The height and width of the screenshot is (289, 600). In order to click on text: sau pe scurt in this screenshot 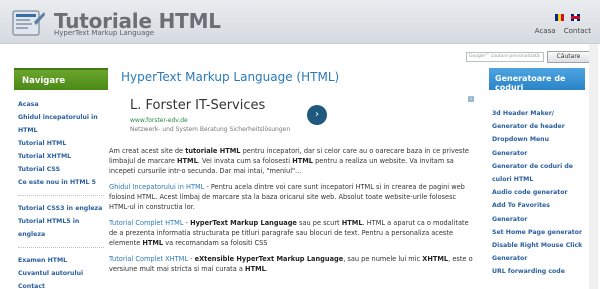, I will do `click(319, 223)`.